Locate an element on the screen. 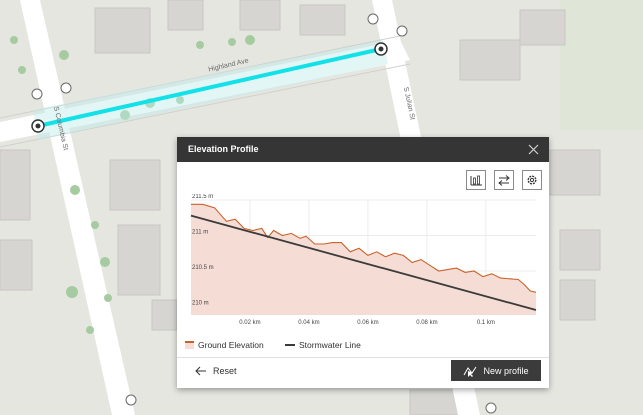  close-button is located at coordinates (533, 149).